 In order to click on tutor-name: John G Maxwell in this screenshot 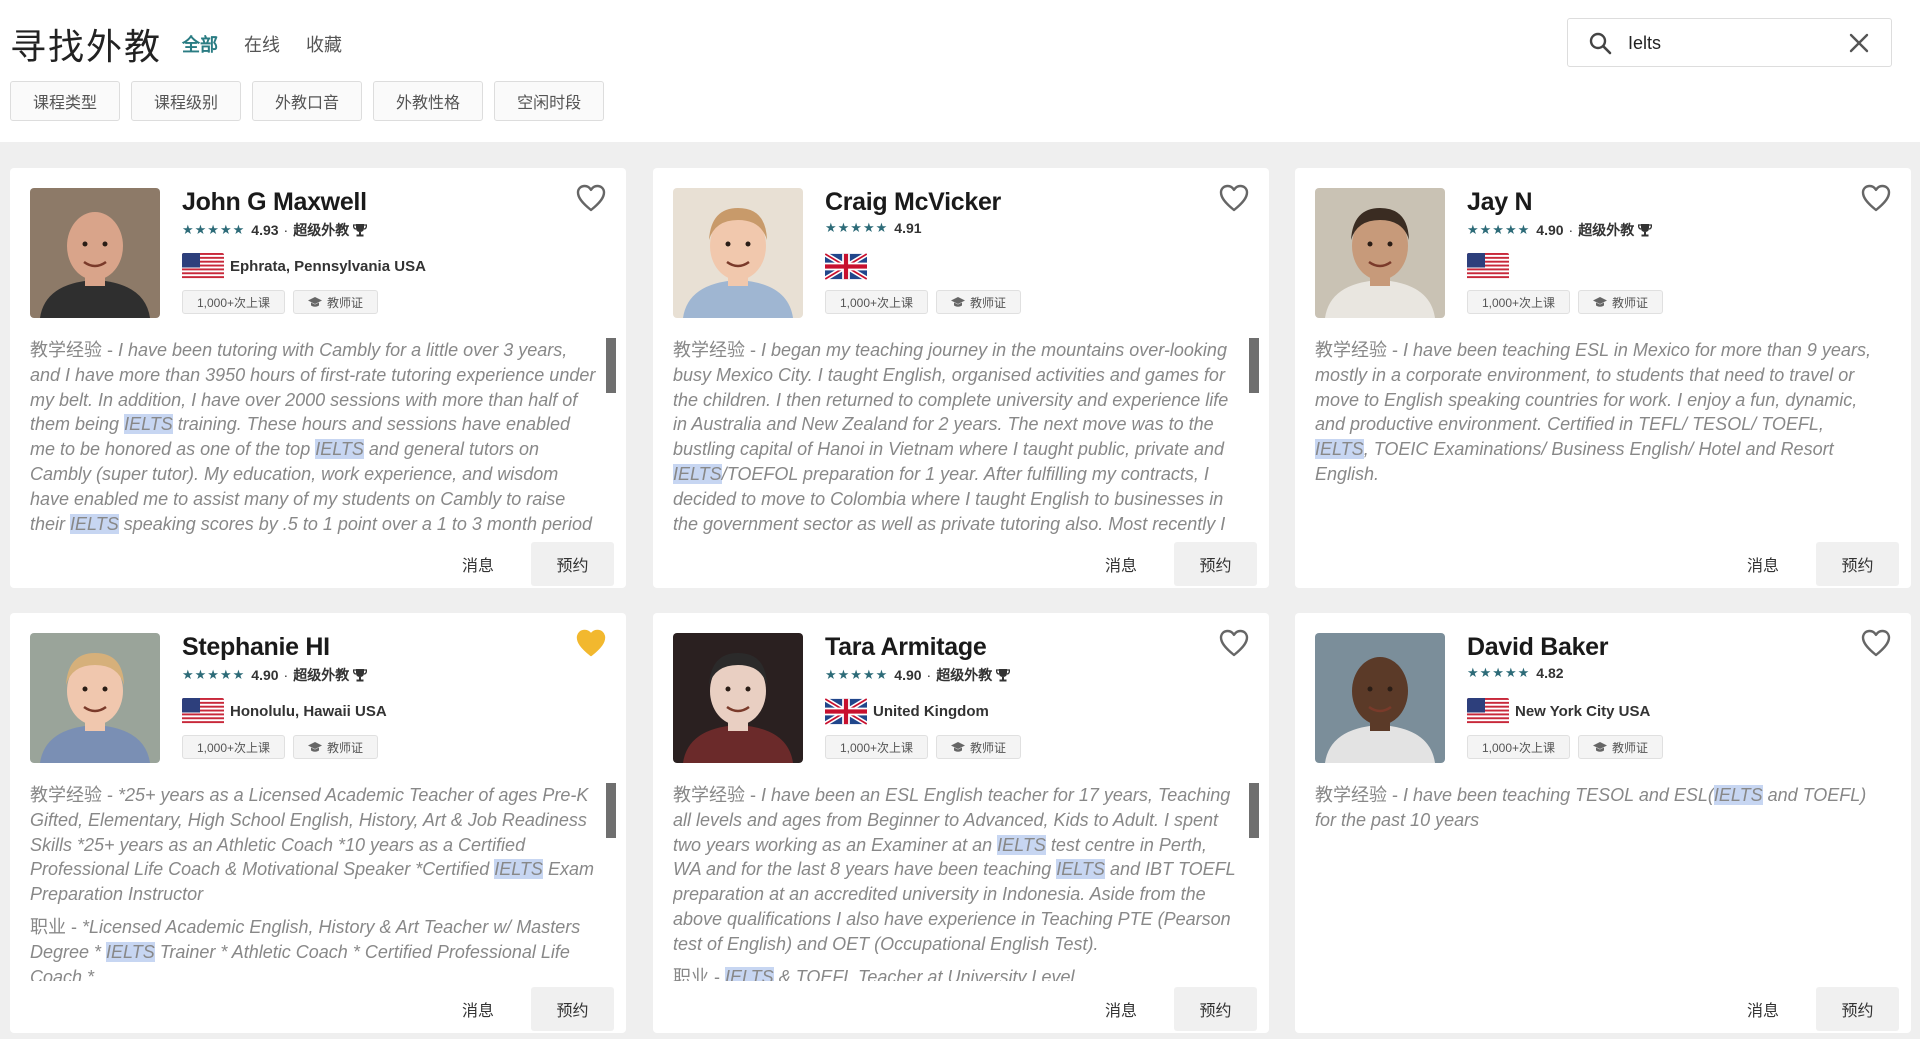, I will do `click(274, 202)`.